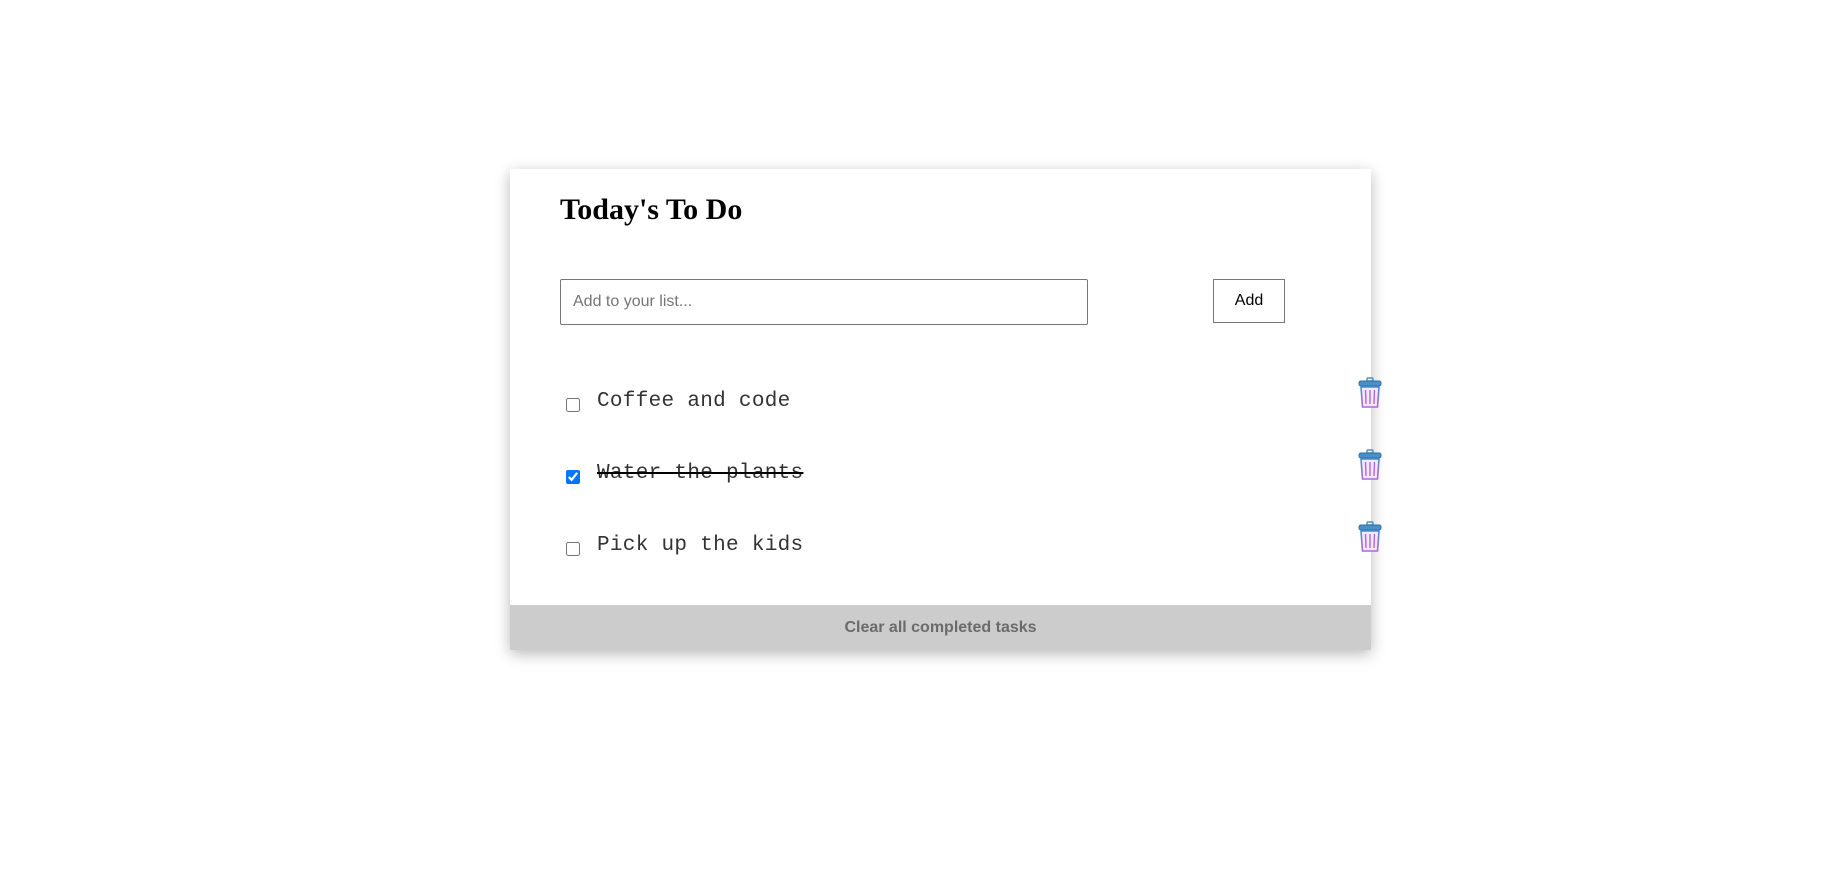 This screenshot has height=882, width=1837. I want to click on task-label: Pick up the kids, so click(700, 545).